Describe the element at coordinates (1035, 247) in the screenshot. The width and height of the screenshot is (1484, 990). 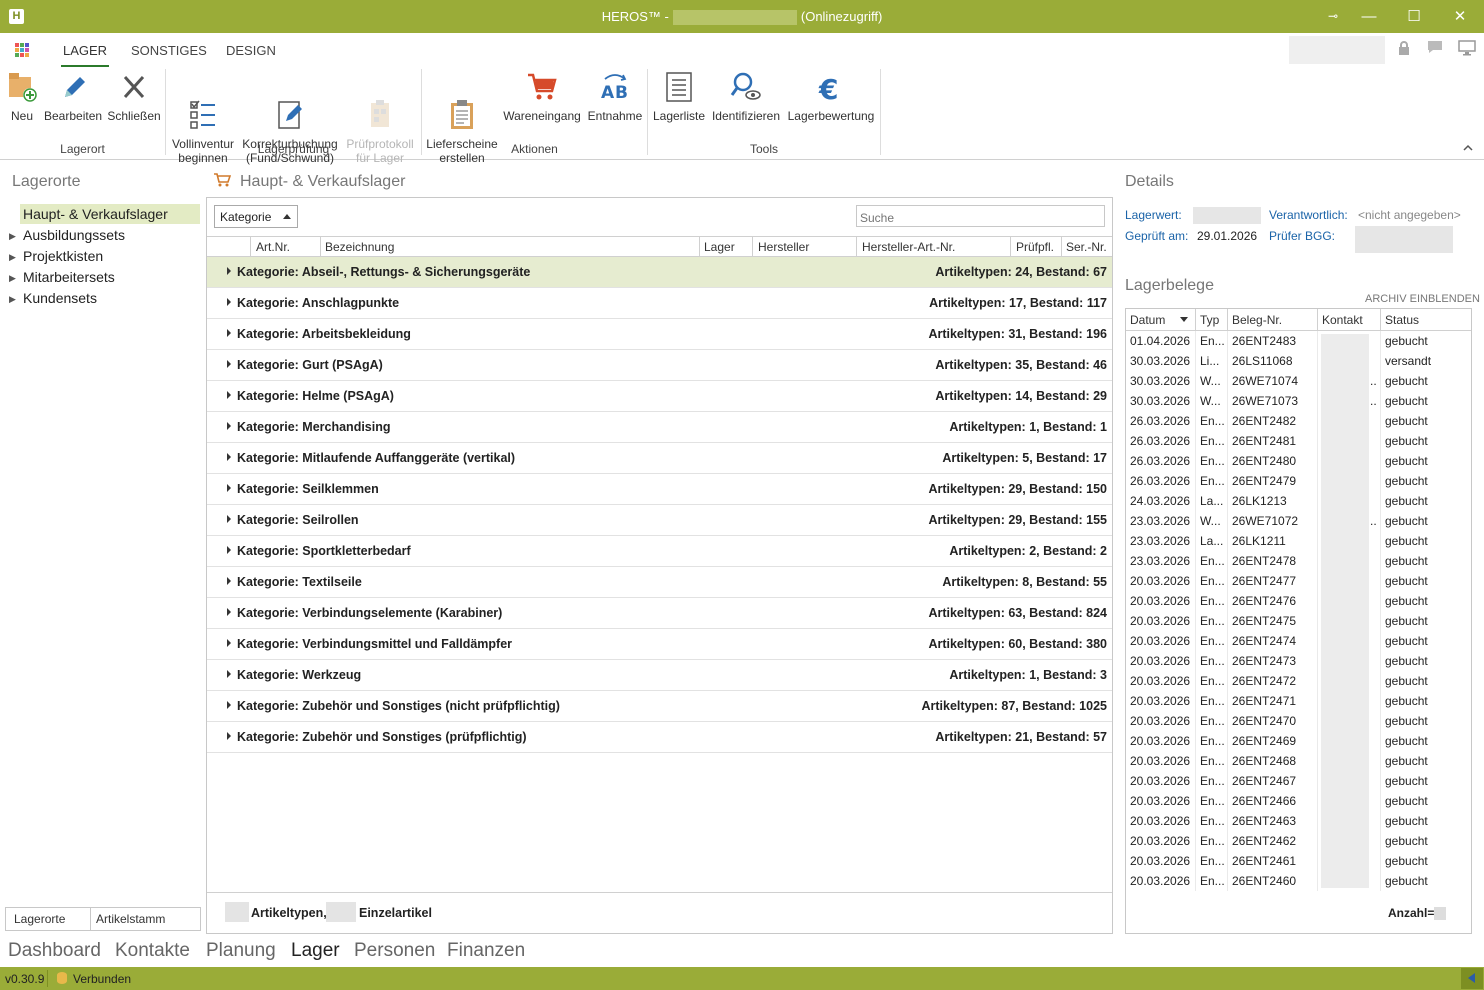
I see `column-header-pruefpfl: Prüfpfl.` at that location.